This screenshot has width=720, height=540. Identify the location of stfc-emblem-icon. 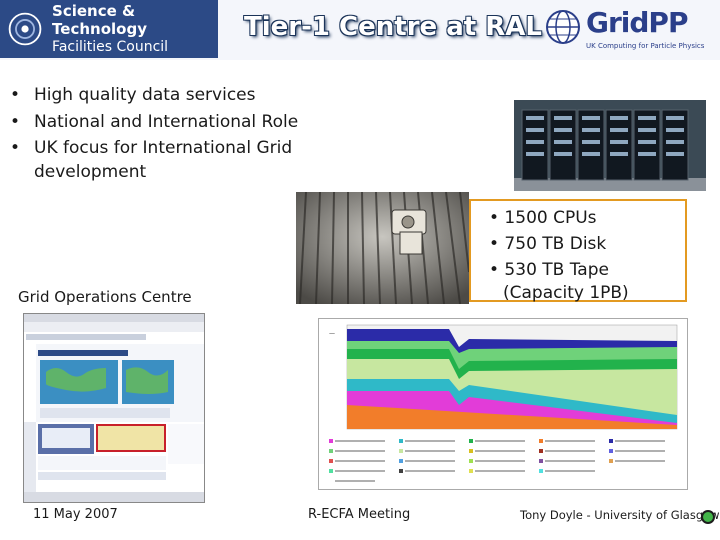
(25, 29).